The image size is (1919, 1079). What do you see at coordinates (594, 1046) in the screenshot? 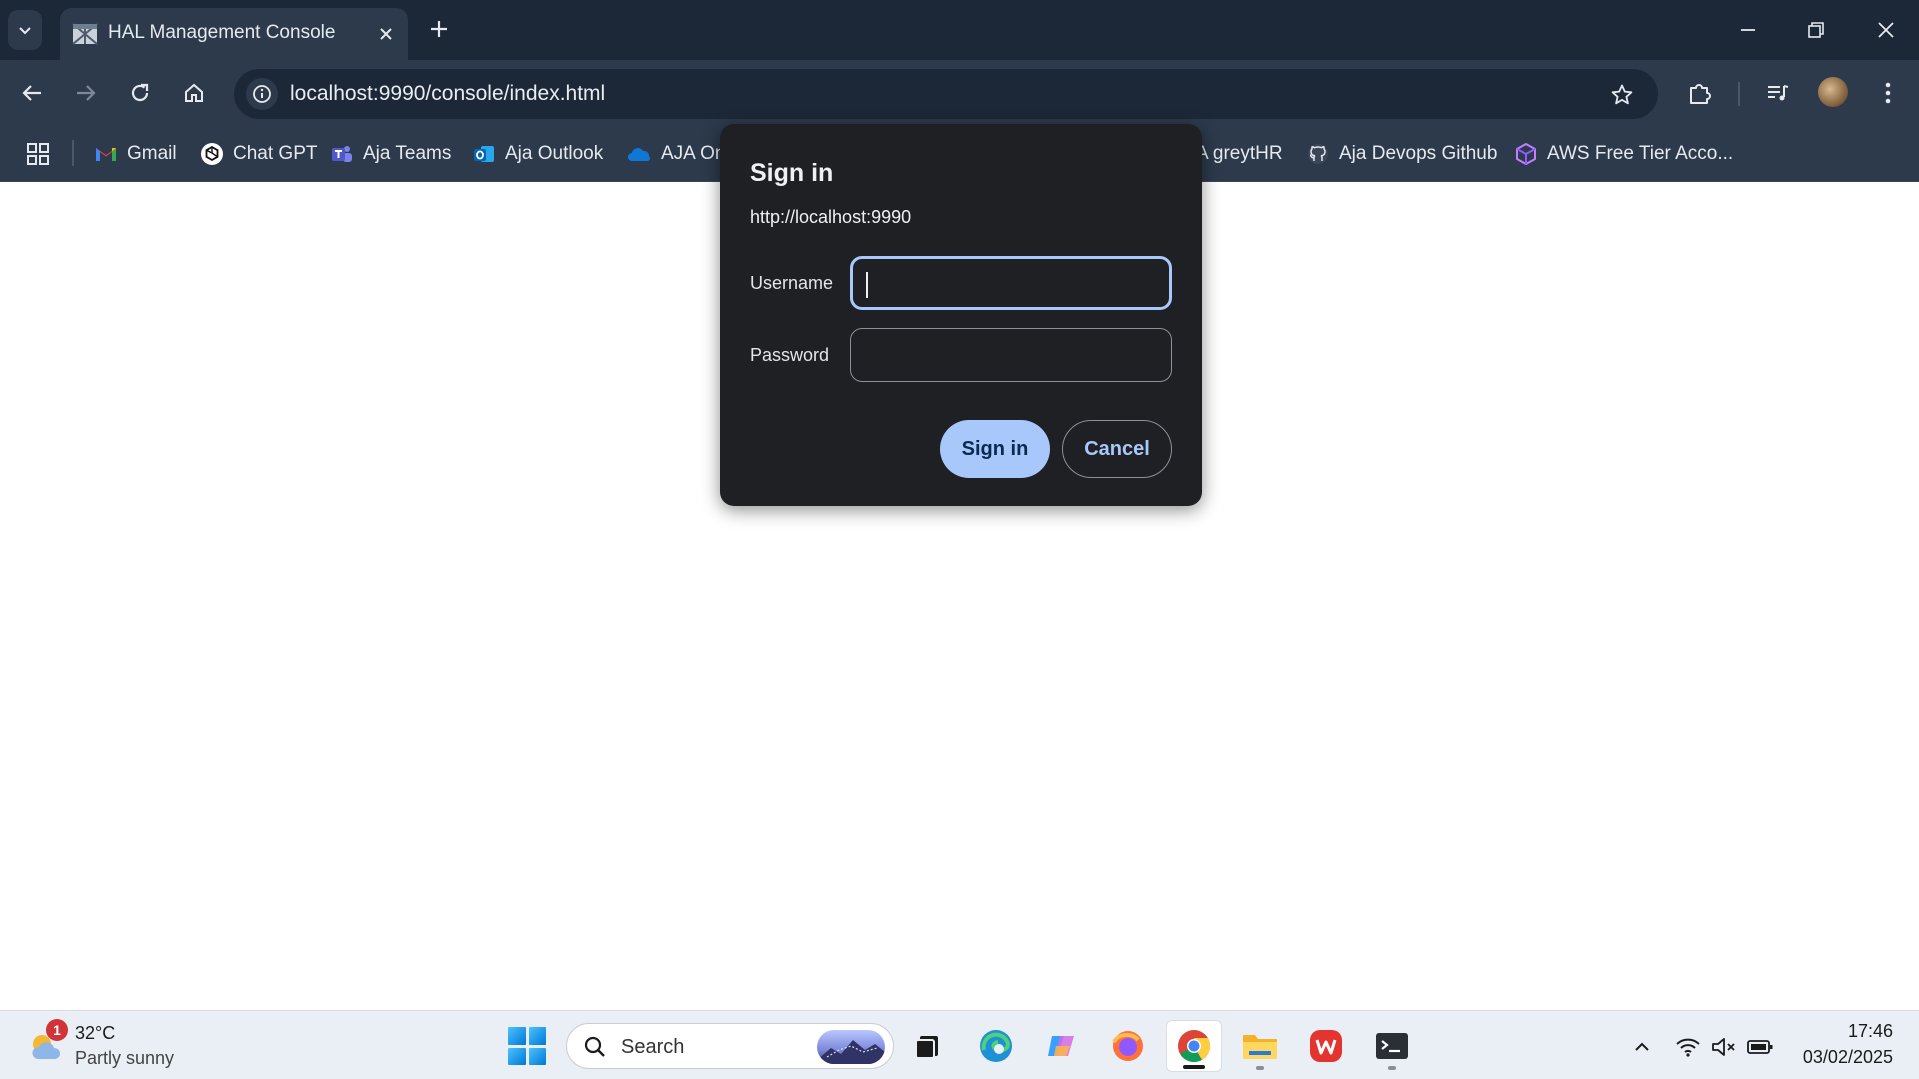
I see `search-icon` at bounding box center [594, 1046].